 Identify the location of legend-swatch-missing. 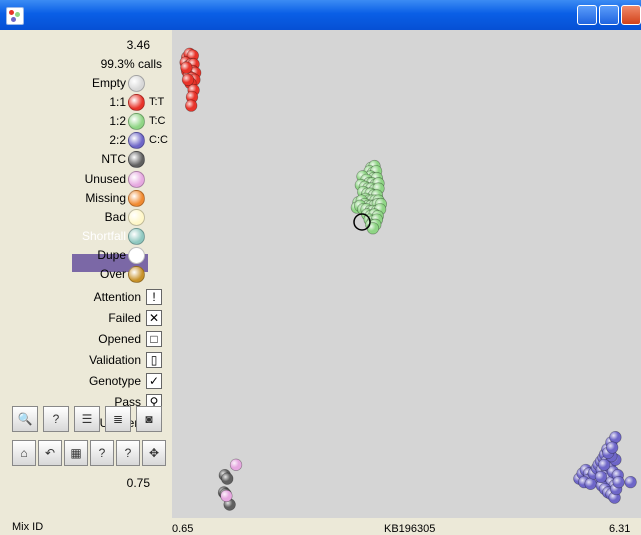
(136, 198).